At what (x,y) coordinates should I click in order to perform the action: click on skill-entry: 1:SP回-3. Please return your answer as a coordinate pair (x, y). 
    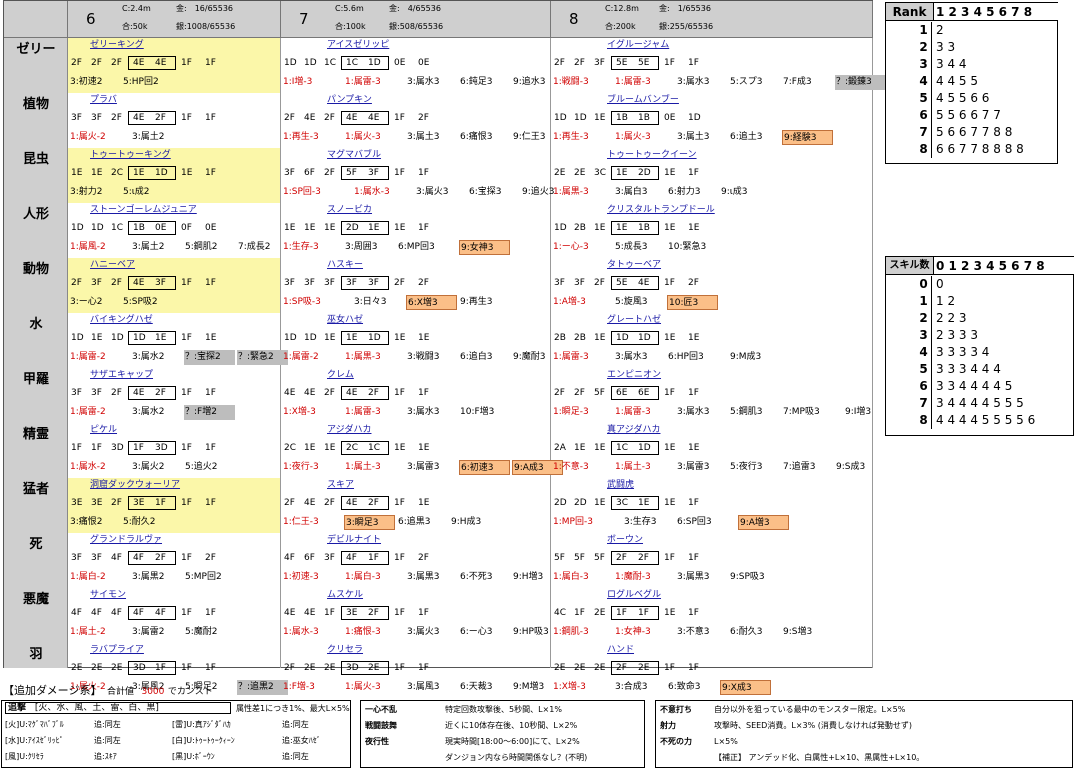
    Looking at the image, I should click on (302, 192).